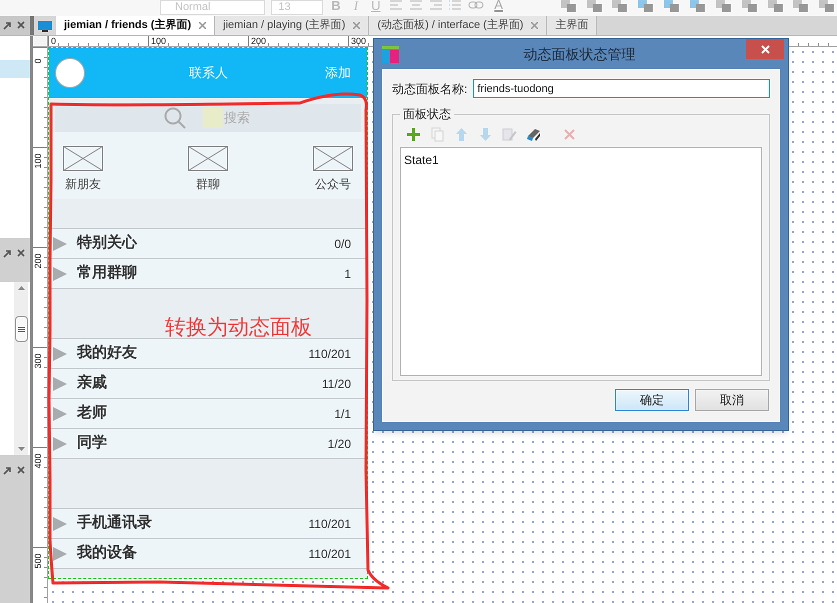 Image resolution: width=837 pixels, height=603 pixels. Describe the element at coordinates (427, 114) in the screenshot. I see `group-label: 面板状态` at that location.